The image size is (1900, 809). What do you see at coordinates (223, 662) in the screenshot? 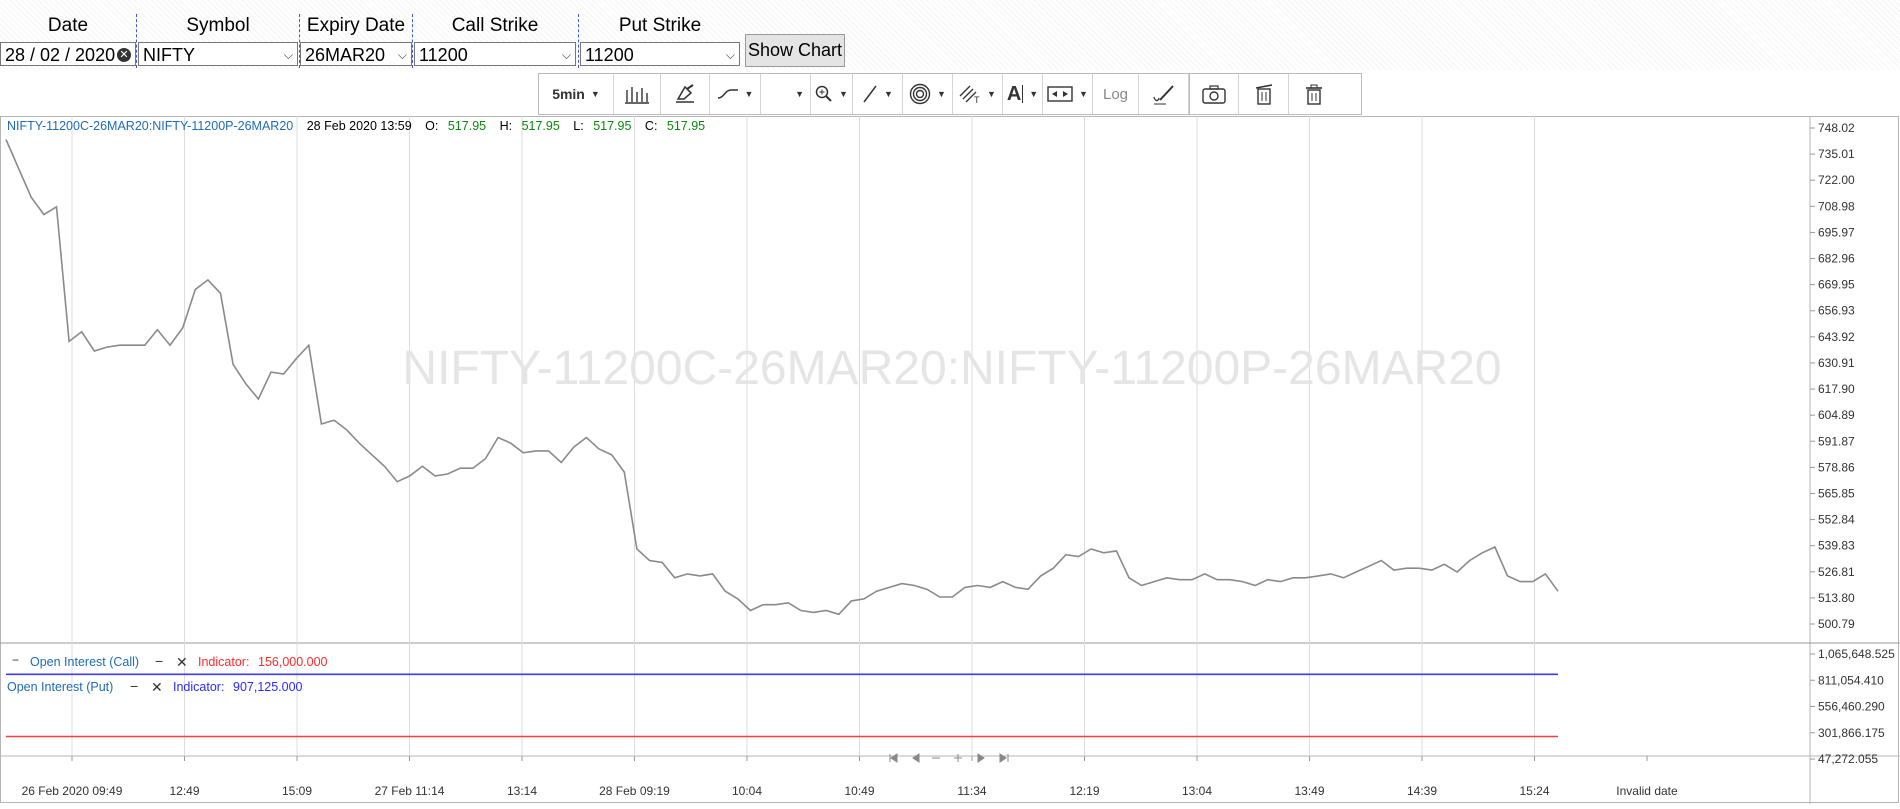
I see `indicator-call-ind-label: Indicator:` at bounding box center [223, 662].